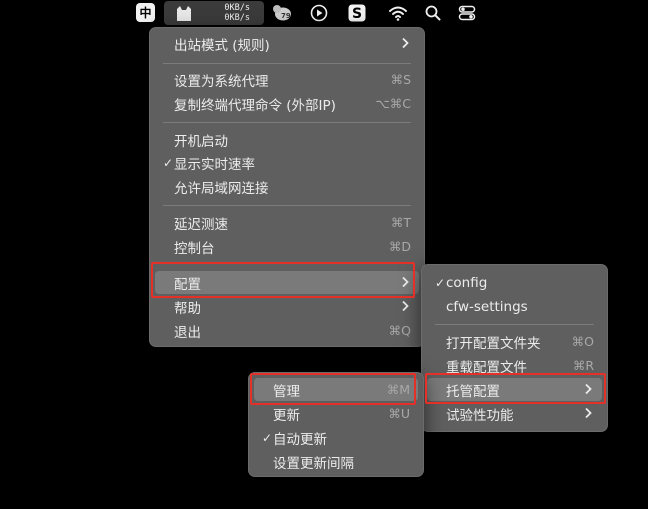 The height and width of the screenshot is (509, 648). I want to click on menu-item-label: 自动更新, so click(300, 439).